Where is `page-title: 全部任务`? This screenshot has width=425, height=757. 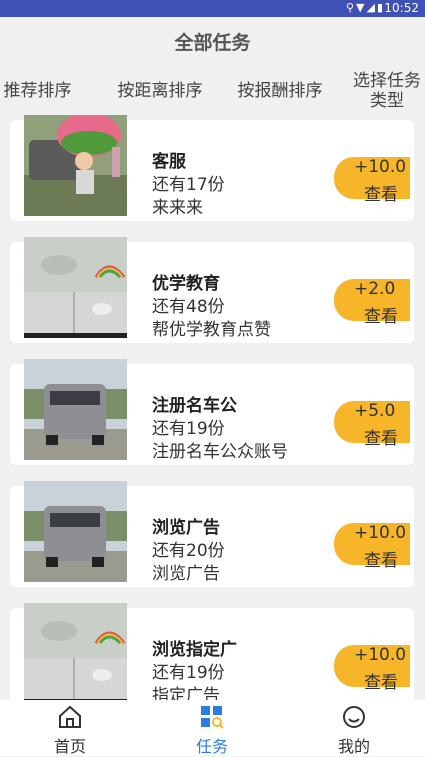 page-title: 全部任务 is located at coordinates (212, 43).